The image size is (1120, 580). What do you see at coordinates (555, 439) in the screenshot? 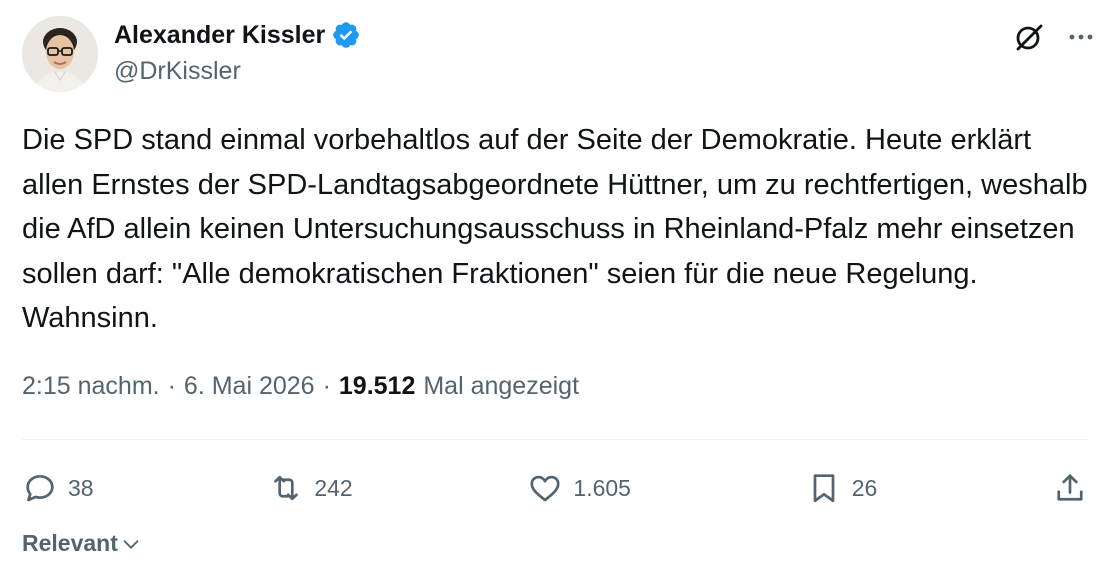
I see `divider` at bounding box center [555, 439].